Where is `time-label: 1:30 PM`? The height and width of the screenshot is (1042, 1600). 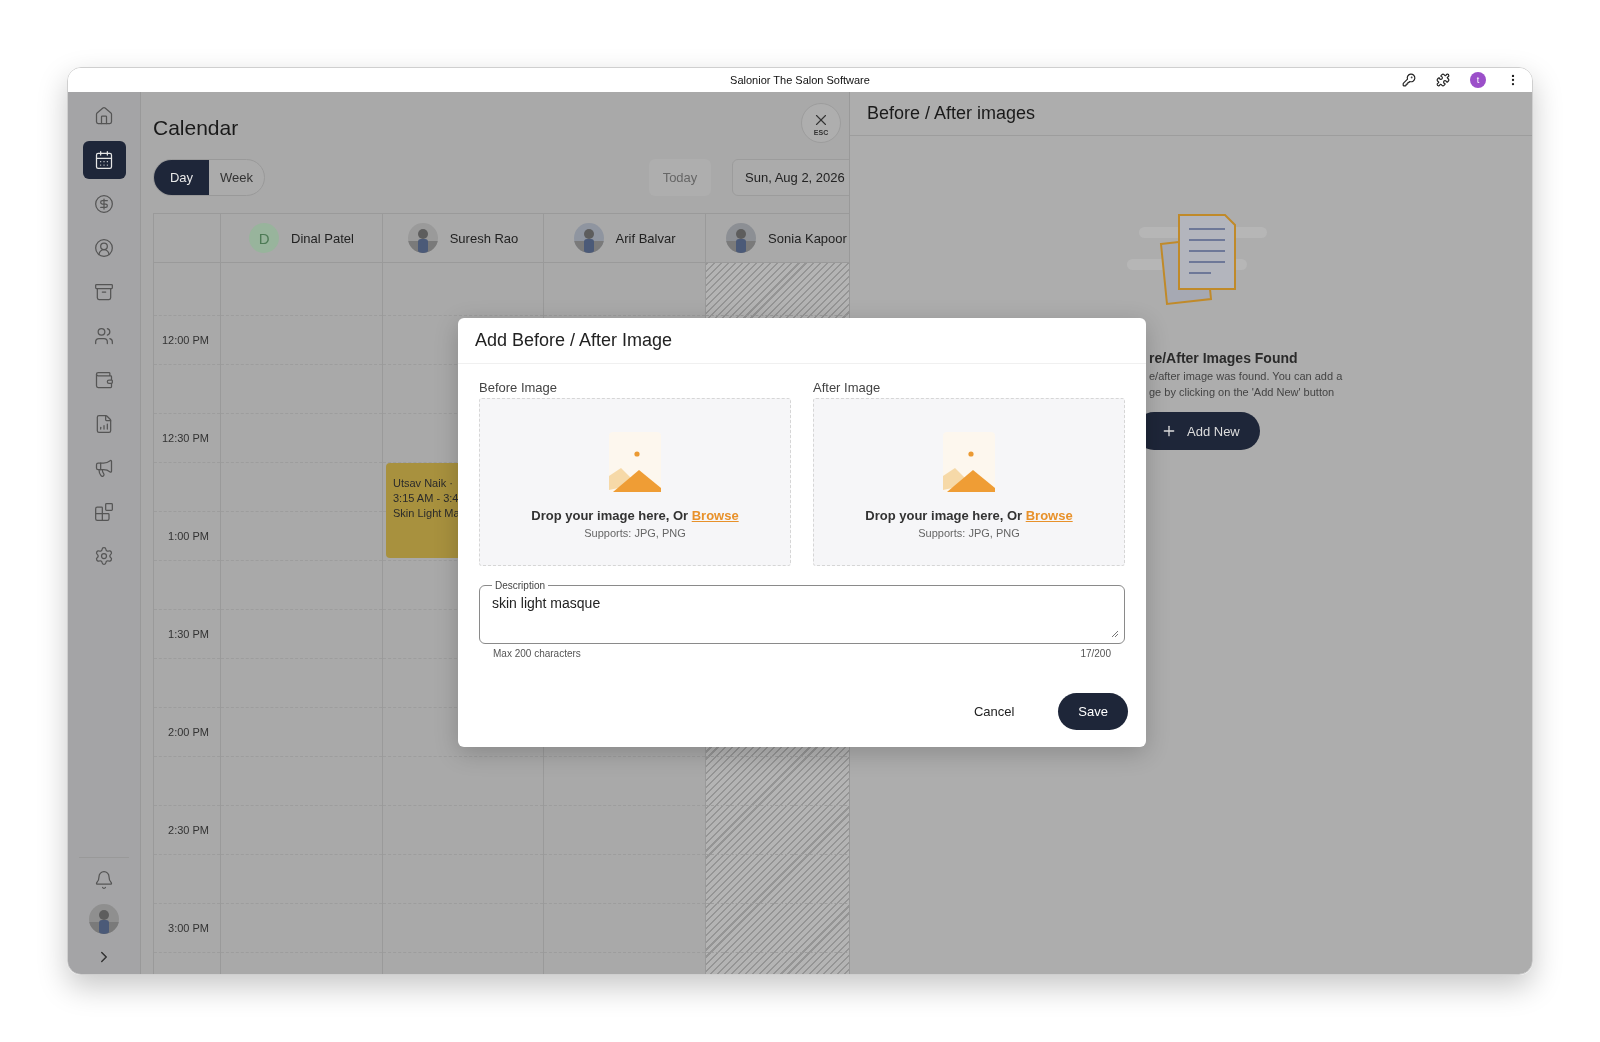
time-label: 1:30 PM is located at coordinates (188, 634).